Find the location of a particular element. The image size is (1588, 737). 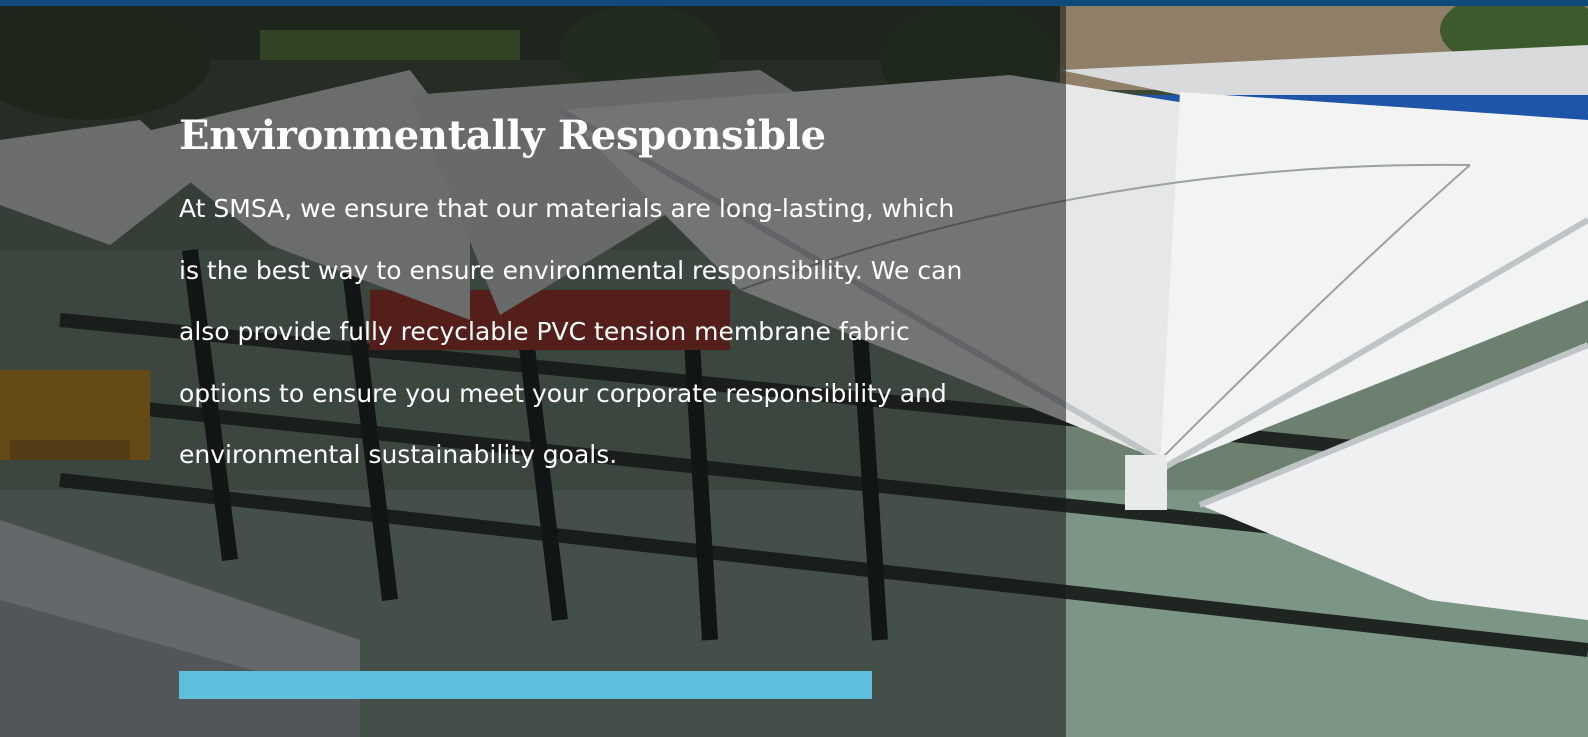

section-heading: Environmentally Responsible is located at coordinates (502, 135).